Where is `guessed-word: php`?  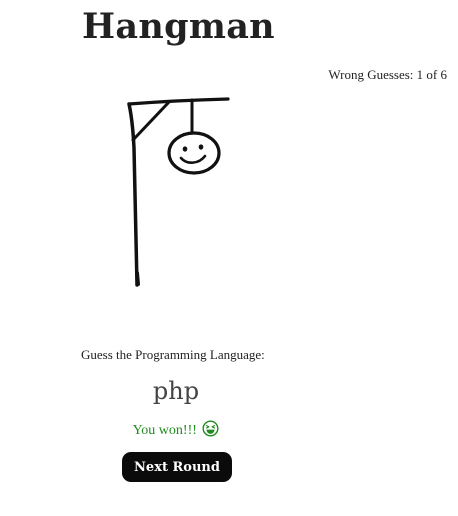 guessed-word: php is located at coordinates (176, 391).